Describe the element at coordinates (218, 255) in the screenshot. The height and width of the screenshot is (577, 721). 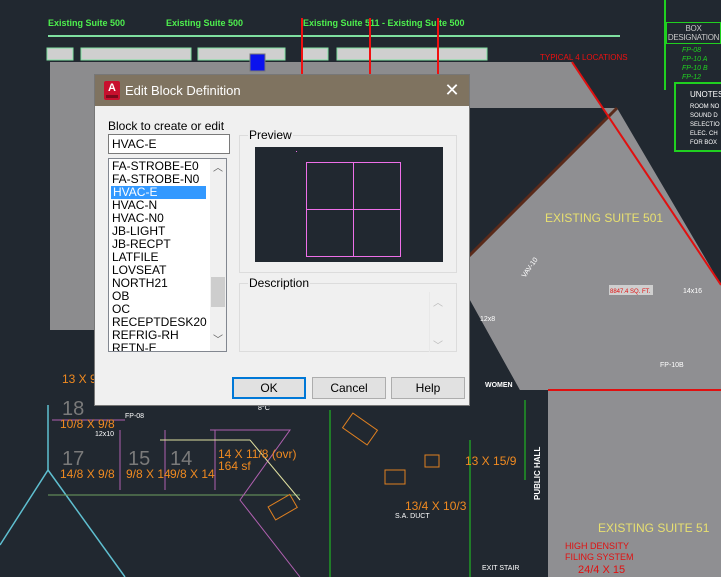
I see `block-list-scrollbar: ︿ ﹀` at that location.